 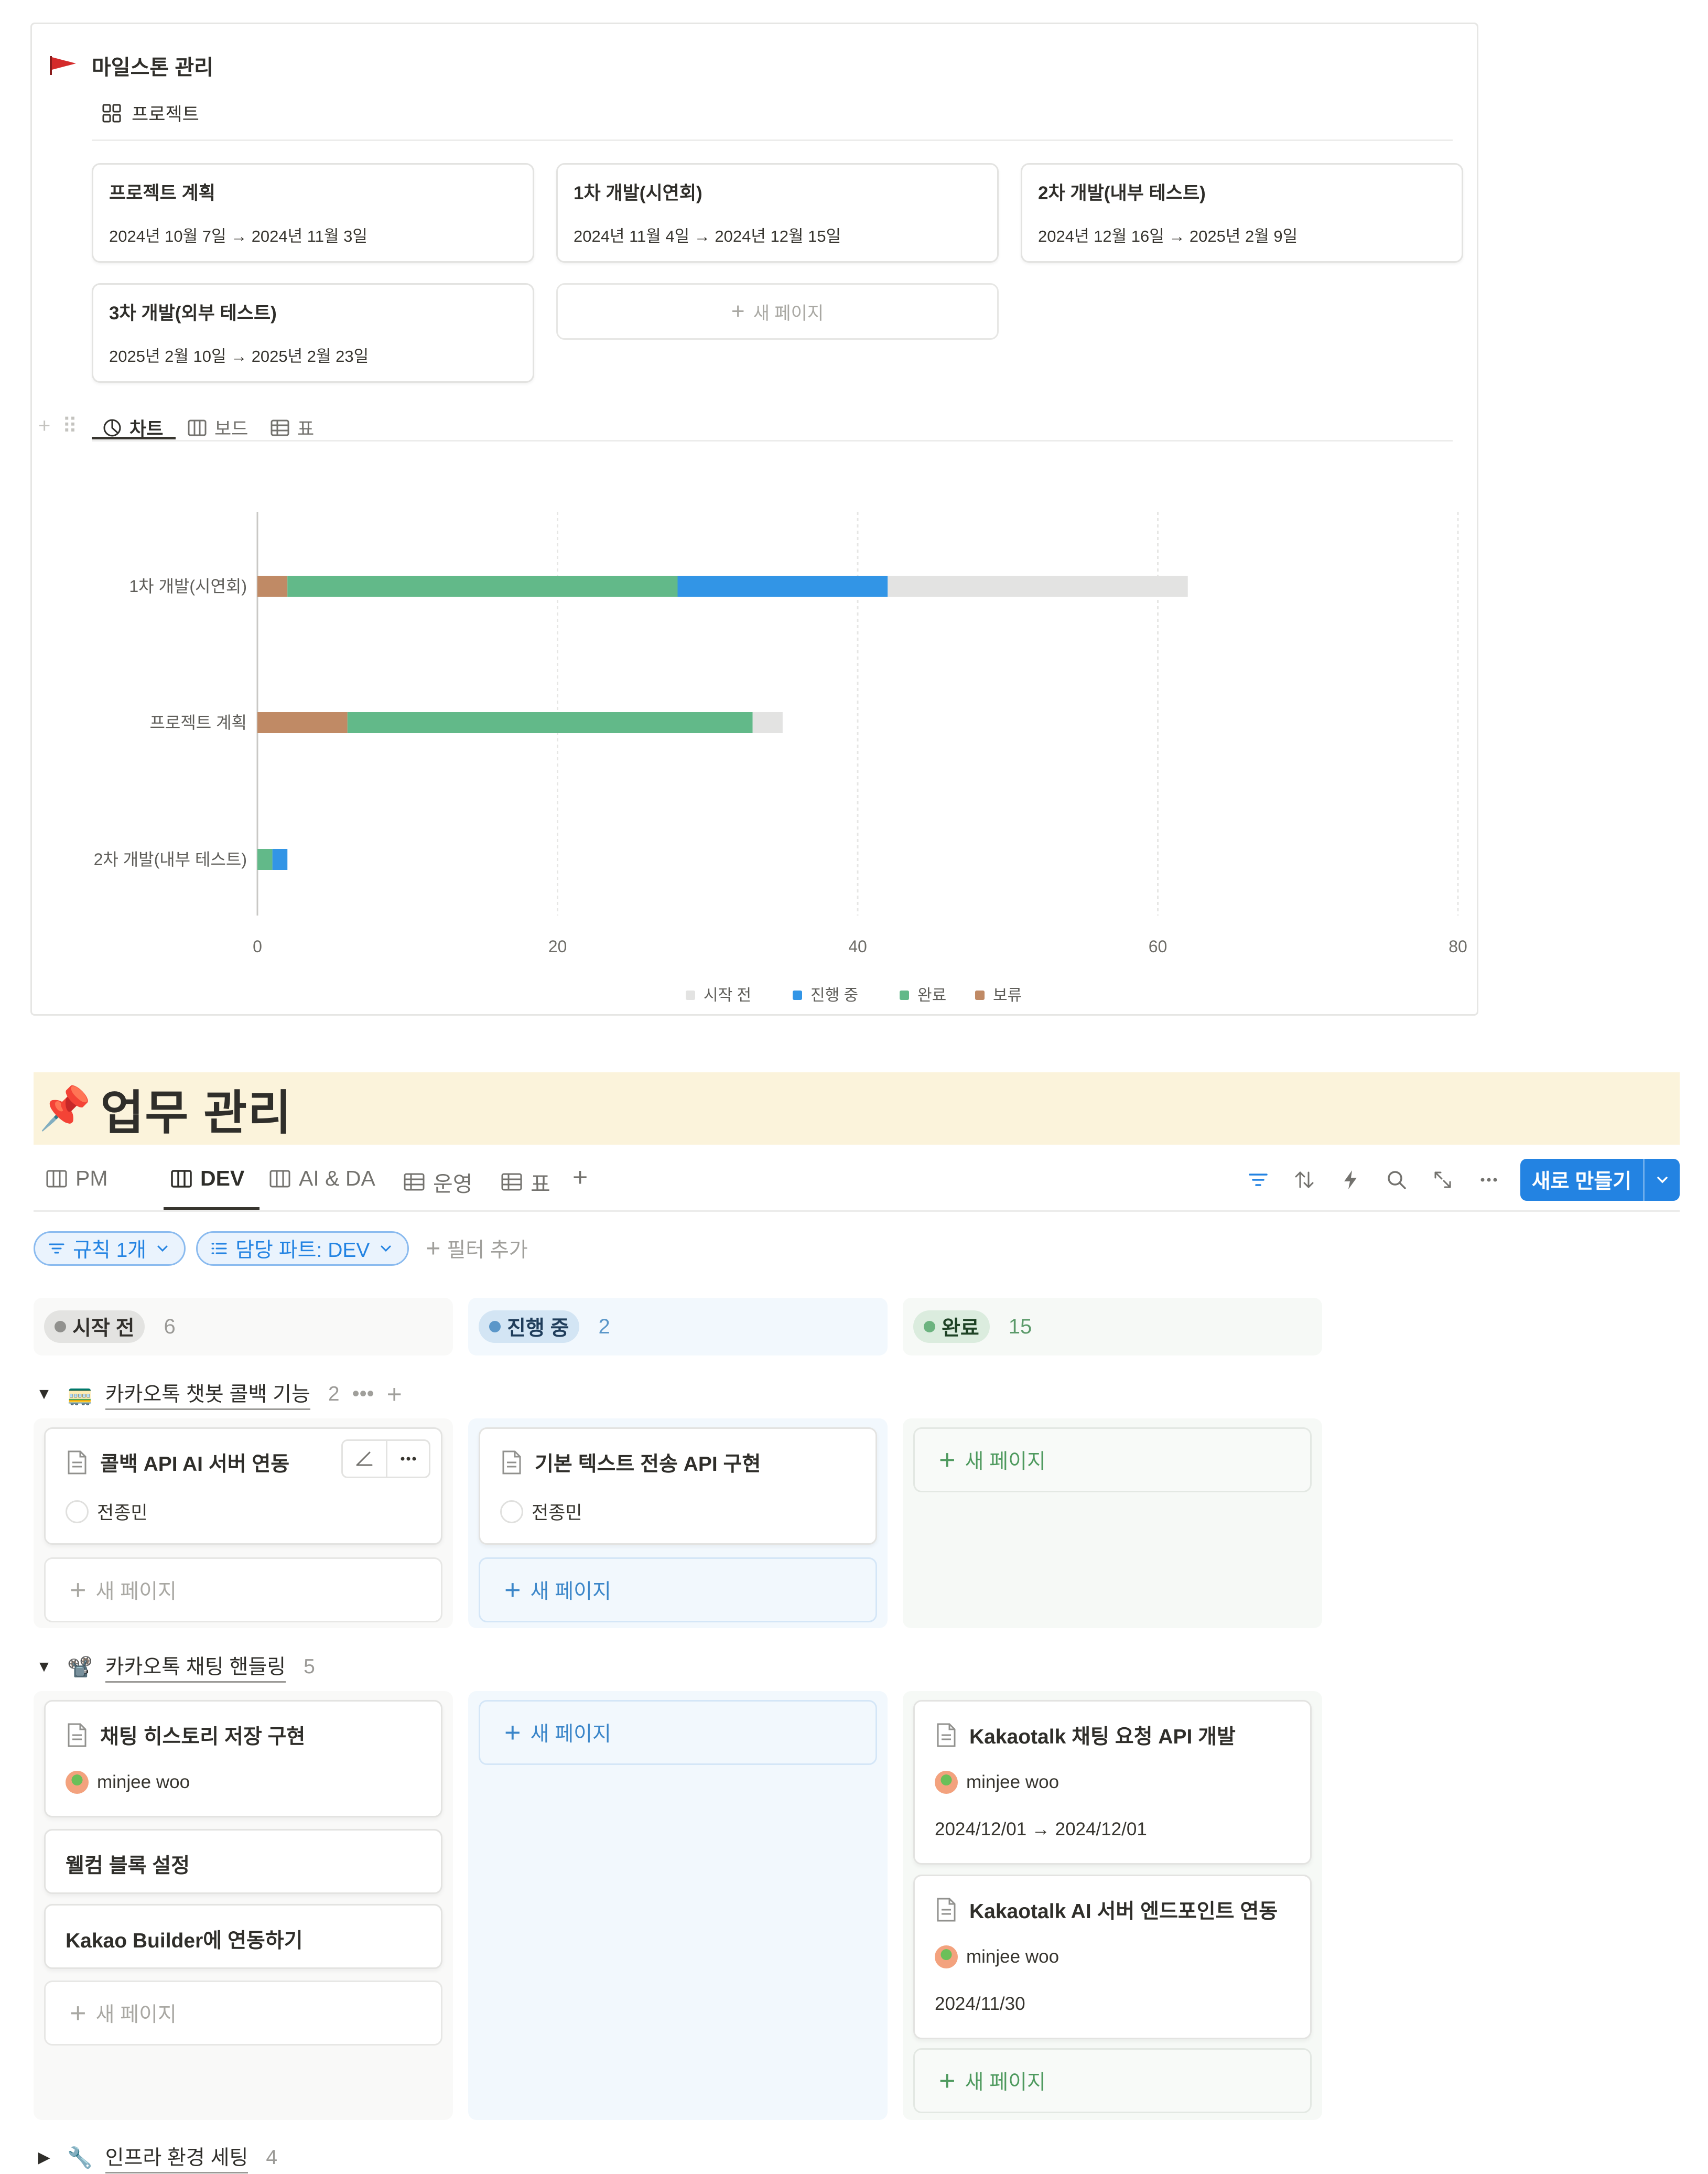 What do you see at coordinates (239, 356) in the screenshot?
I see `milestone-card-dates: 2025년 2월 10일 → 2025년 2월 23일` at bounding box center [239, 356].